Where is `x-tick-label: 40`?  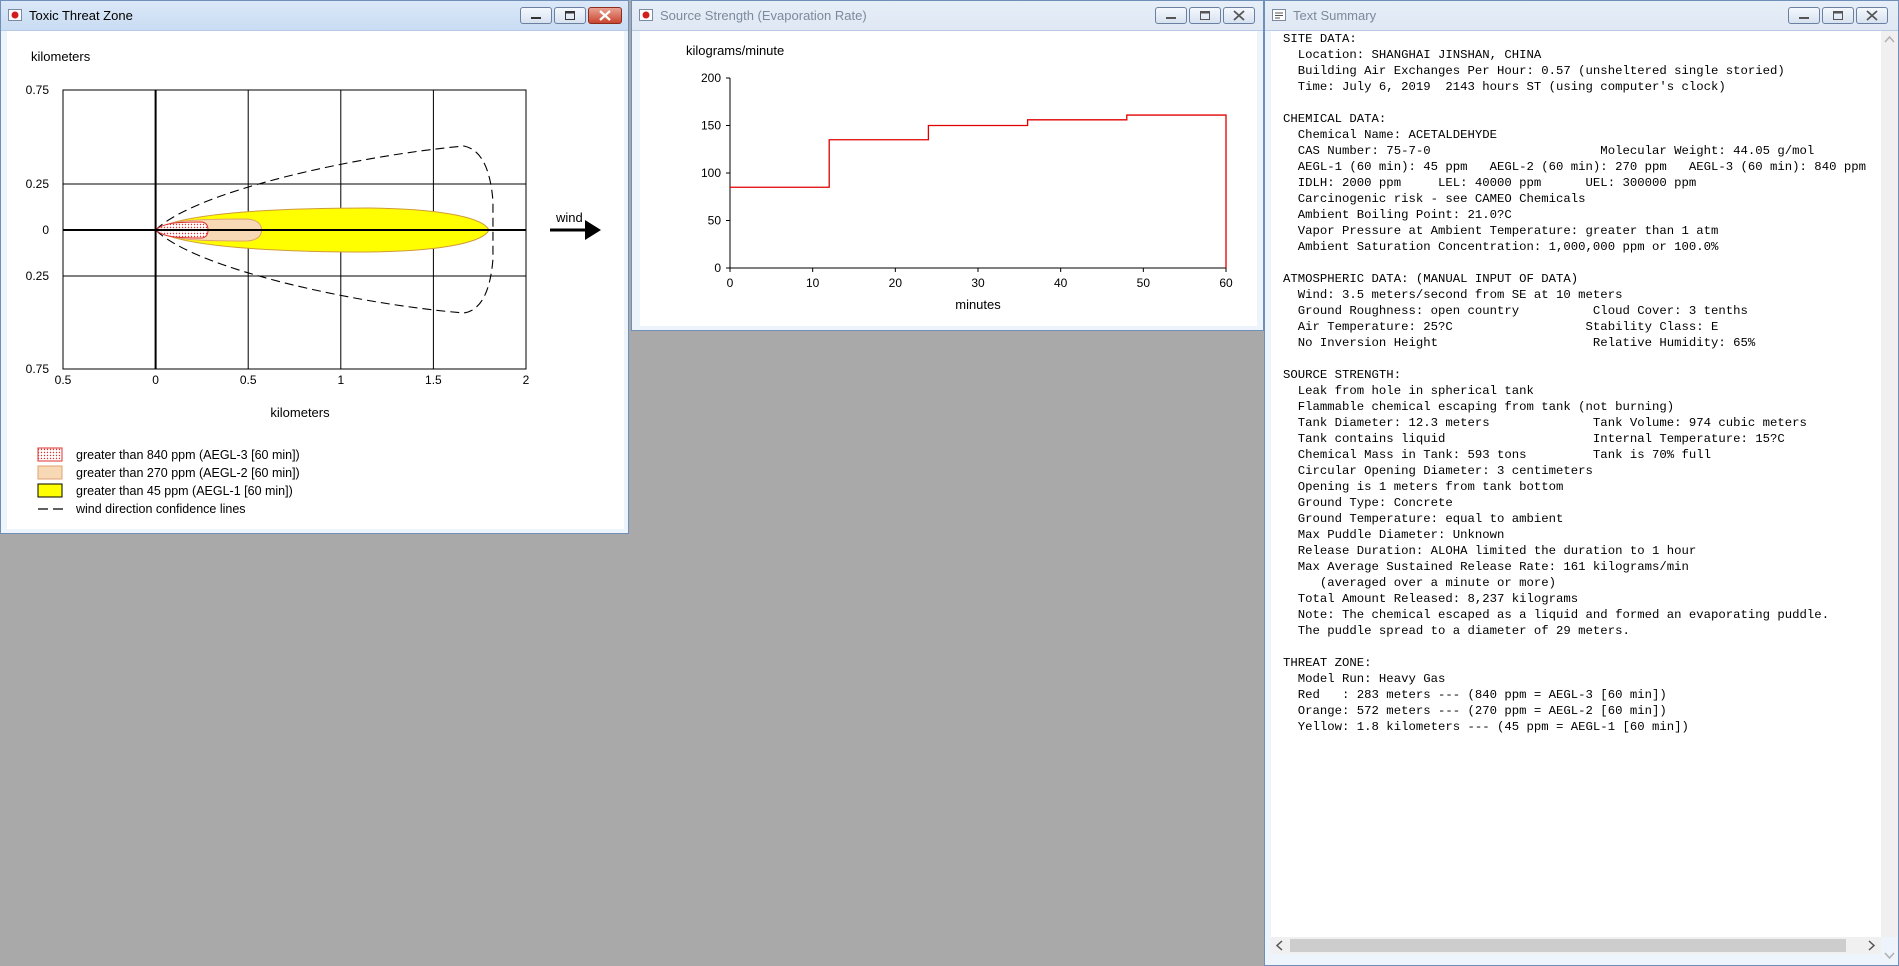 x-tick-label: 40 is located at coordinates (1061, 283).